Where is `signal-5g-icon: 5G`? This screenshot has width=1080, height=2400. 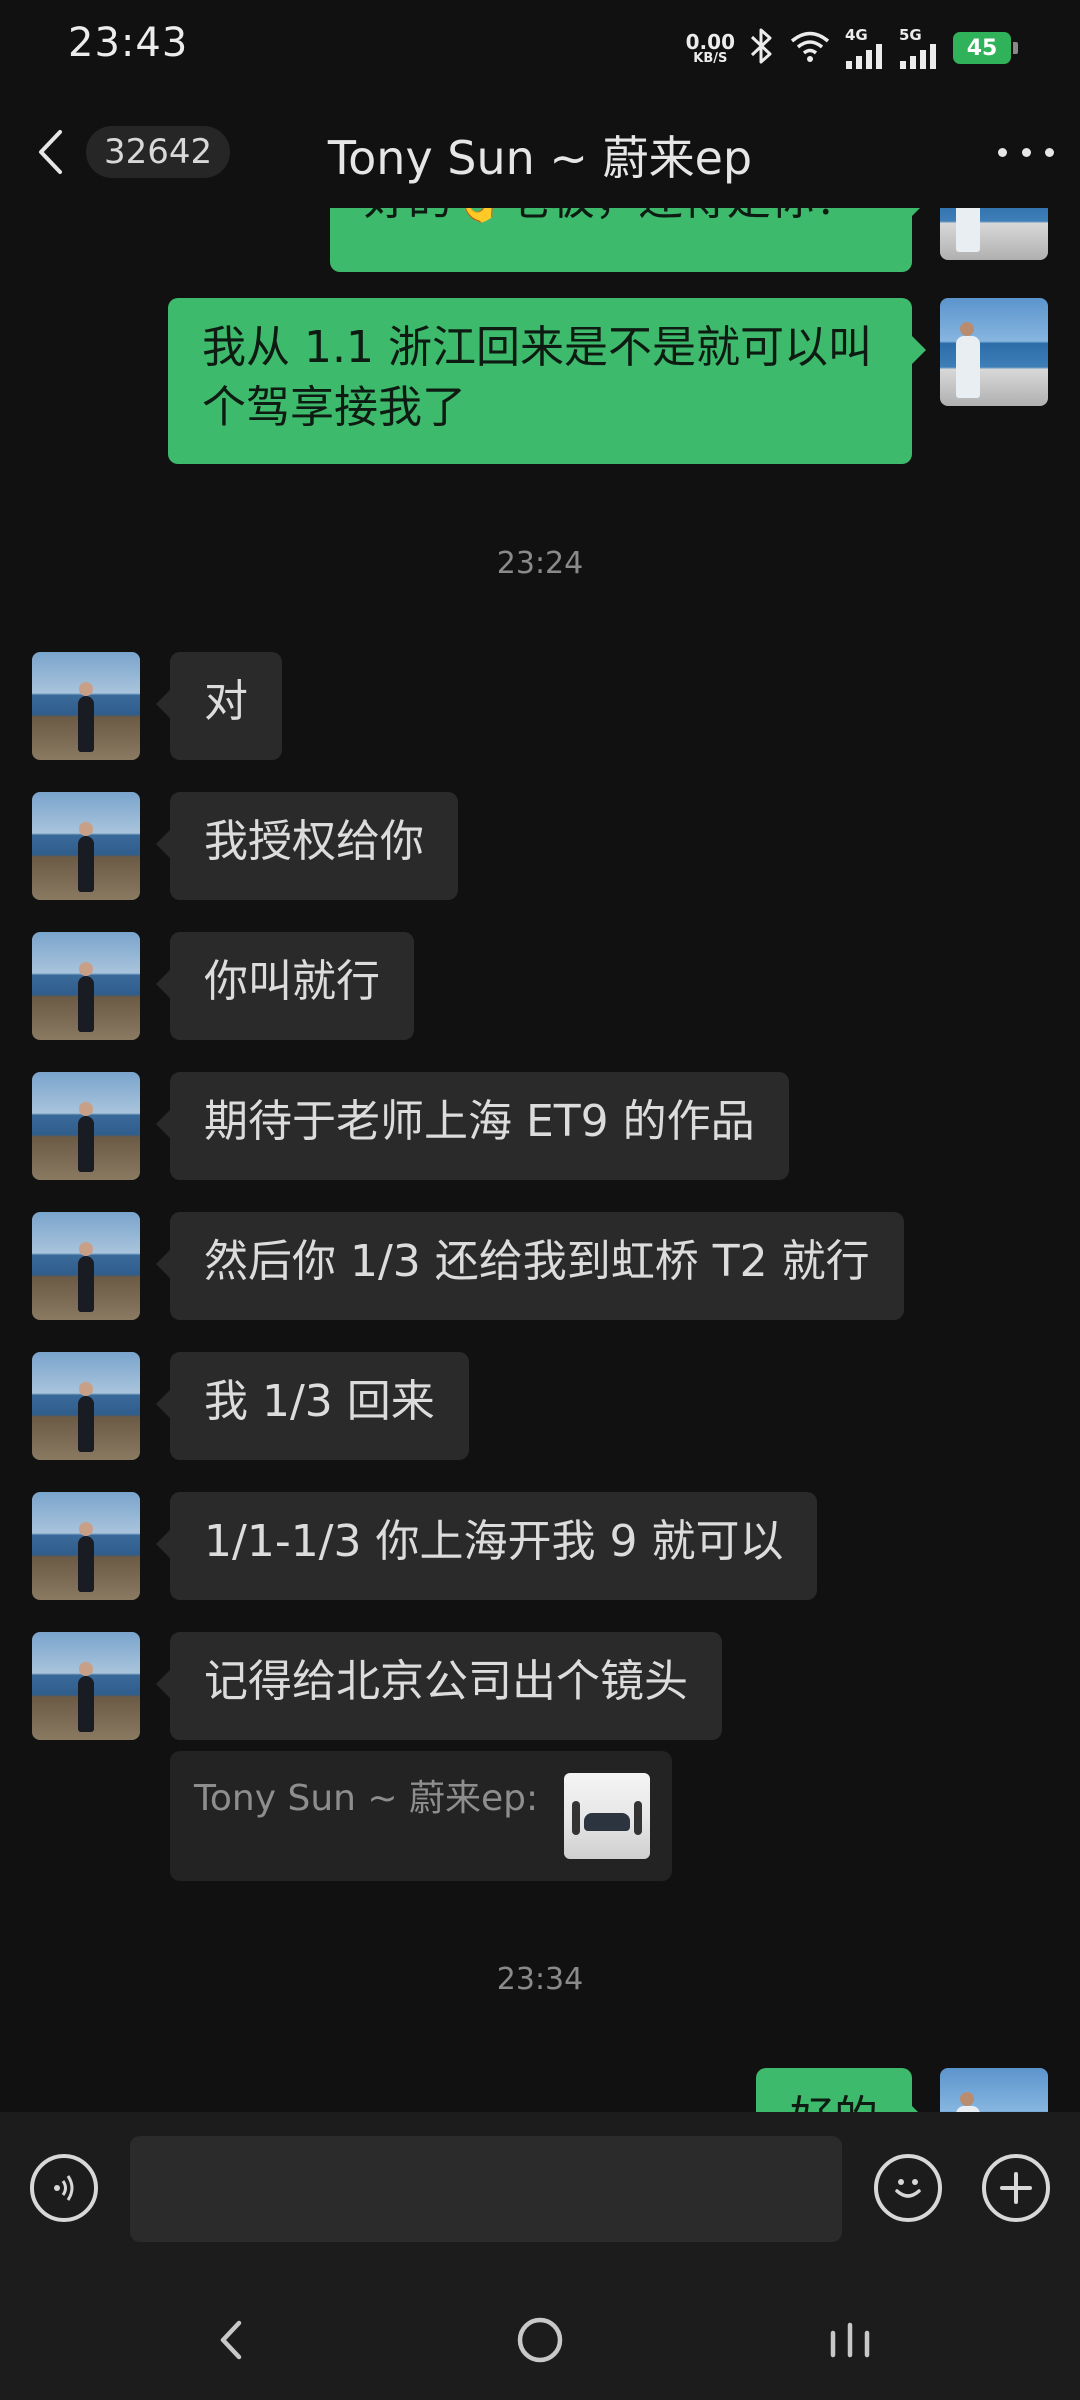 signal-5g-icon: 5G is located at coordinates (919, 47).